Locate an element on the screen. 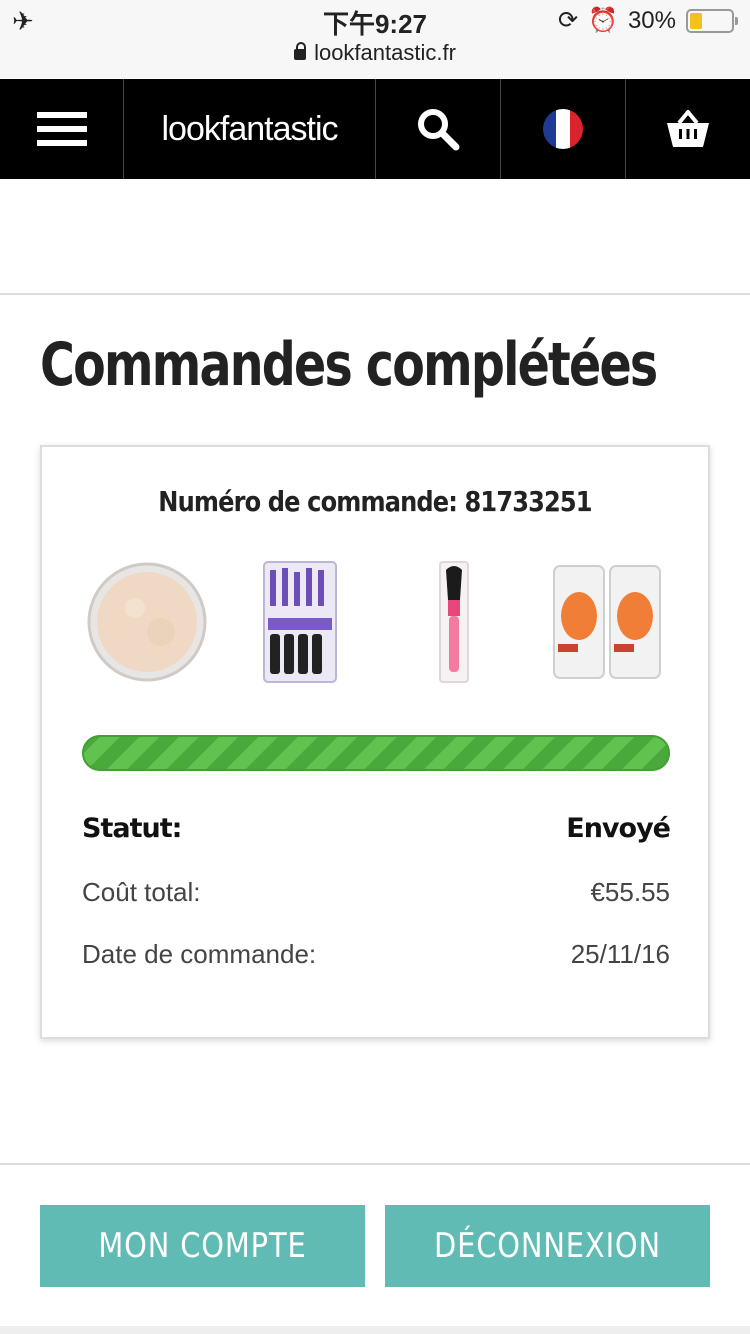 The height and width of the screenshot is (1334, 750). basket-icon is located at coordinates (688, 128).